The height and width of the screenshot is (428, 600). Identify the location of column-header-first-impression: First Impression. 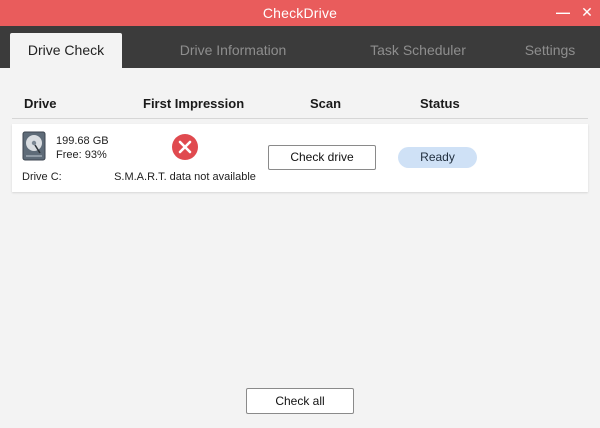
(194, 103).